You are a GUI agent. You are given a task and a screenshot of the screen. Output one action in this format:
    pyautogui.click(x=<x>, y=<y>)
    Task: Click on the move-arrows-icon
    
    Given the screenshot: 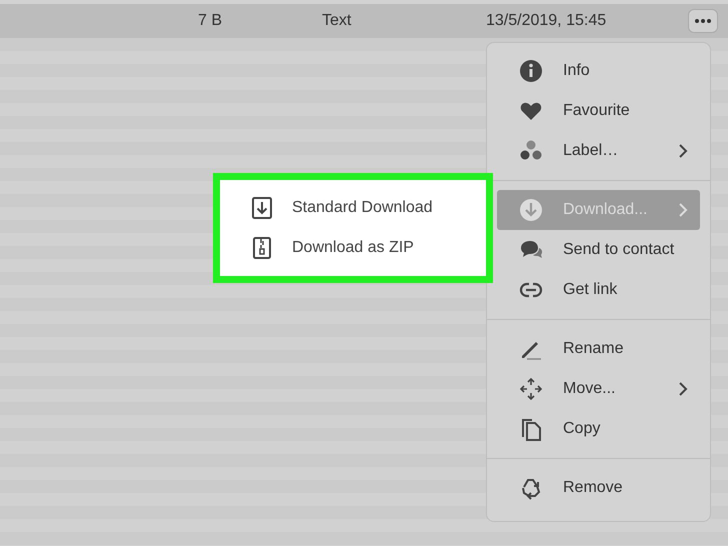 What is the action you would take?
    pyautogui.click(x=531, y=389)
    